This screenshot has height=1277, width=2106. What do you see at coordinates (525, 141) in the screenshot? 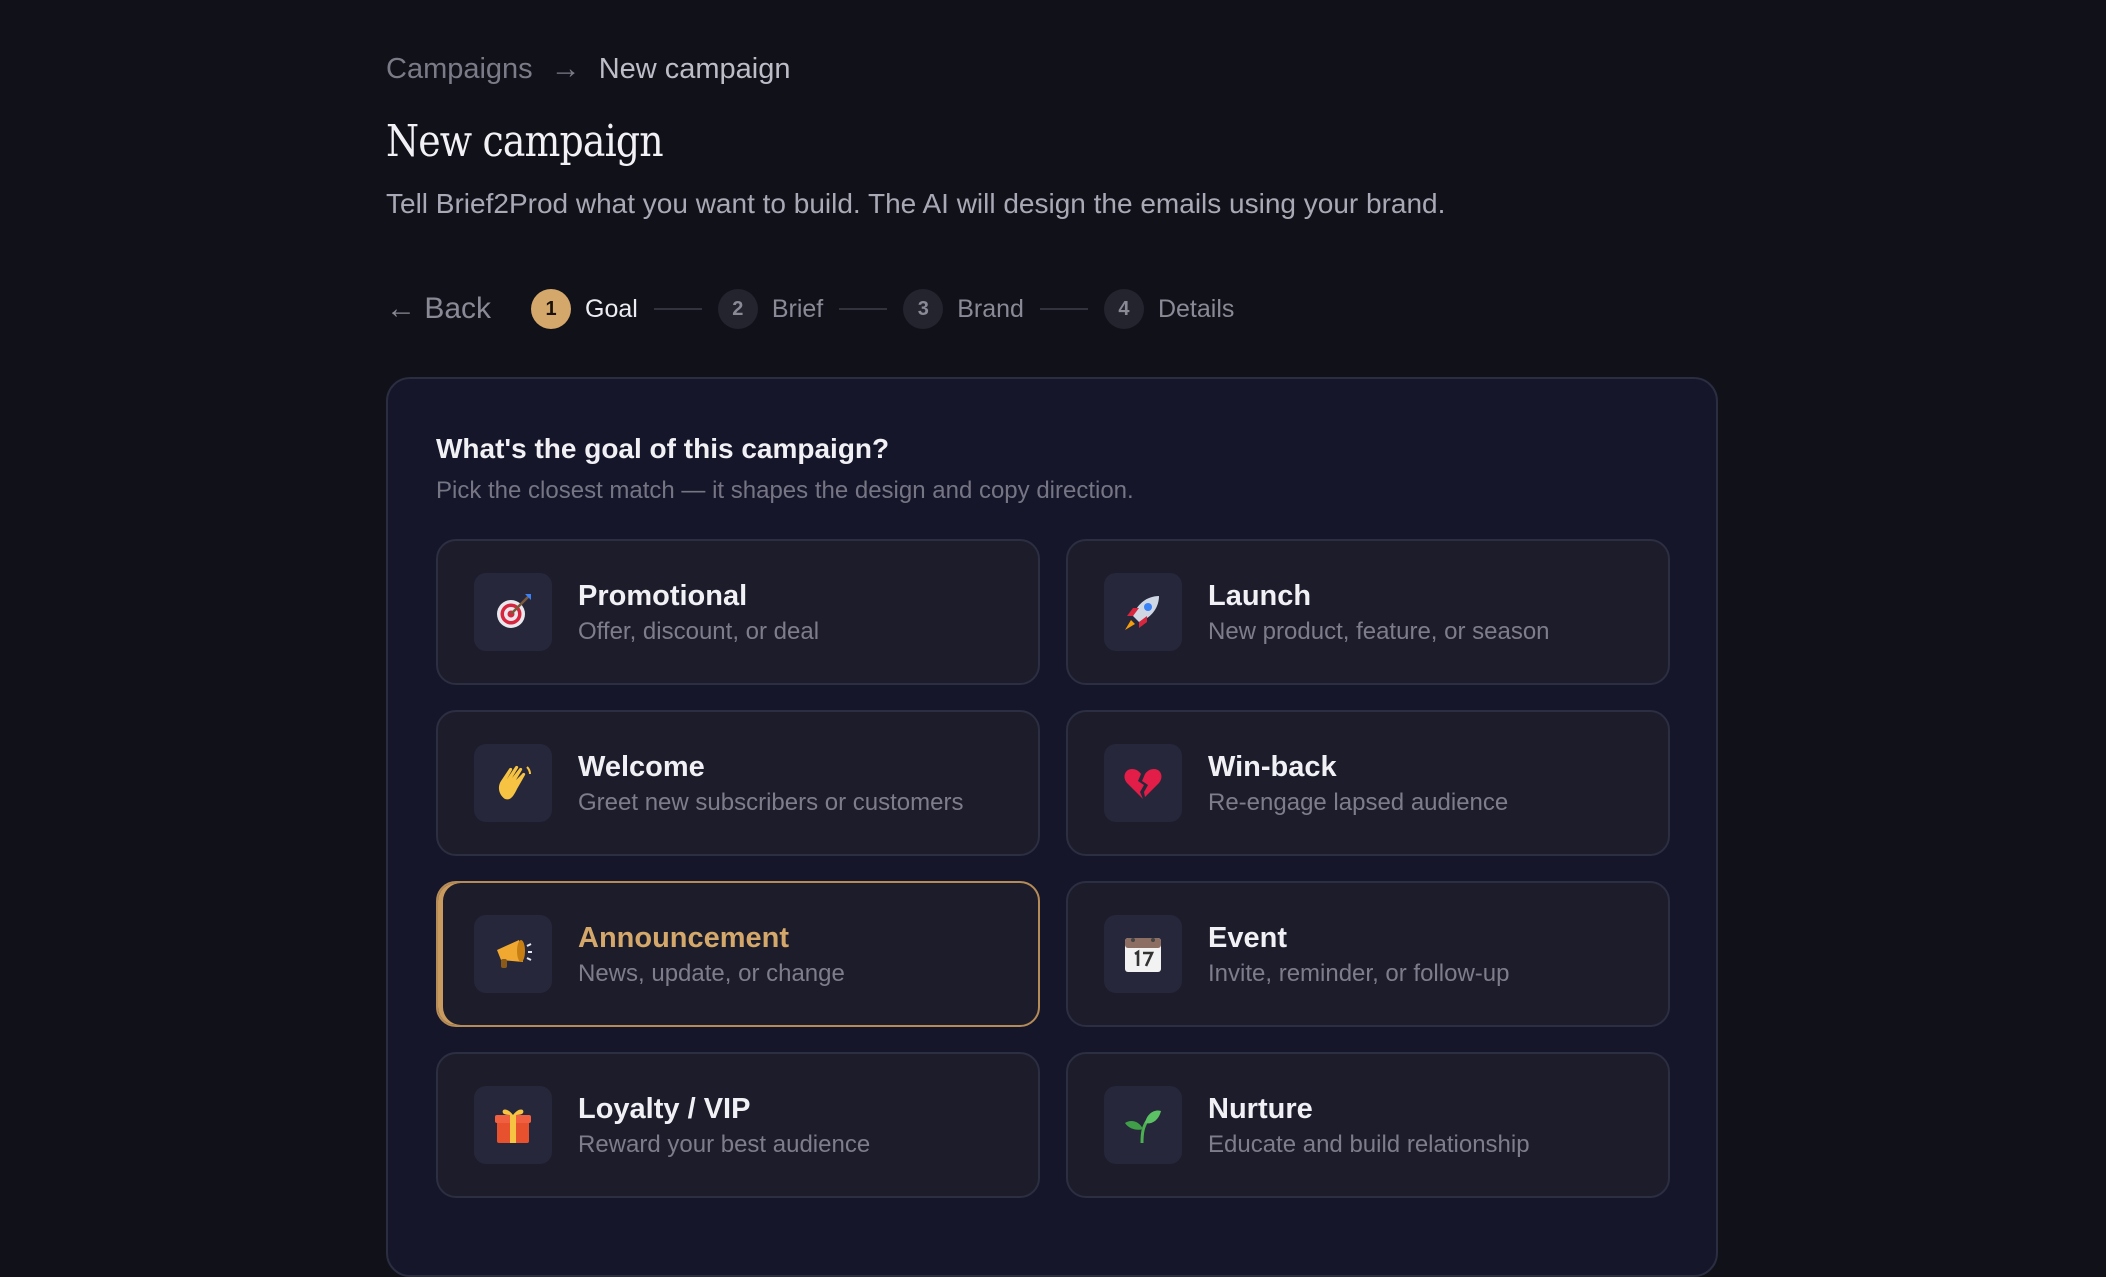
I see `page-title: New campaign` at bounding box center [525, 141].